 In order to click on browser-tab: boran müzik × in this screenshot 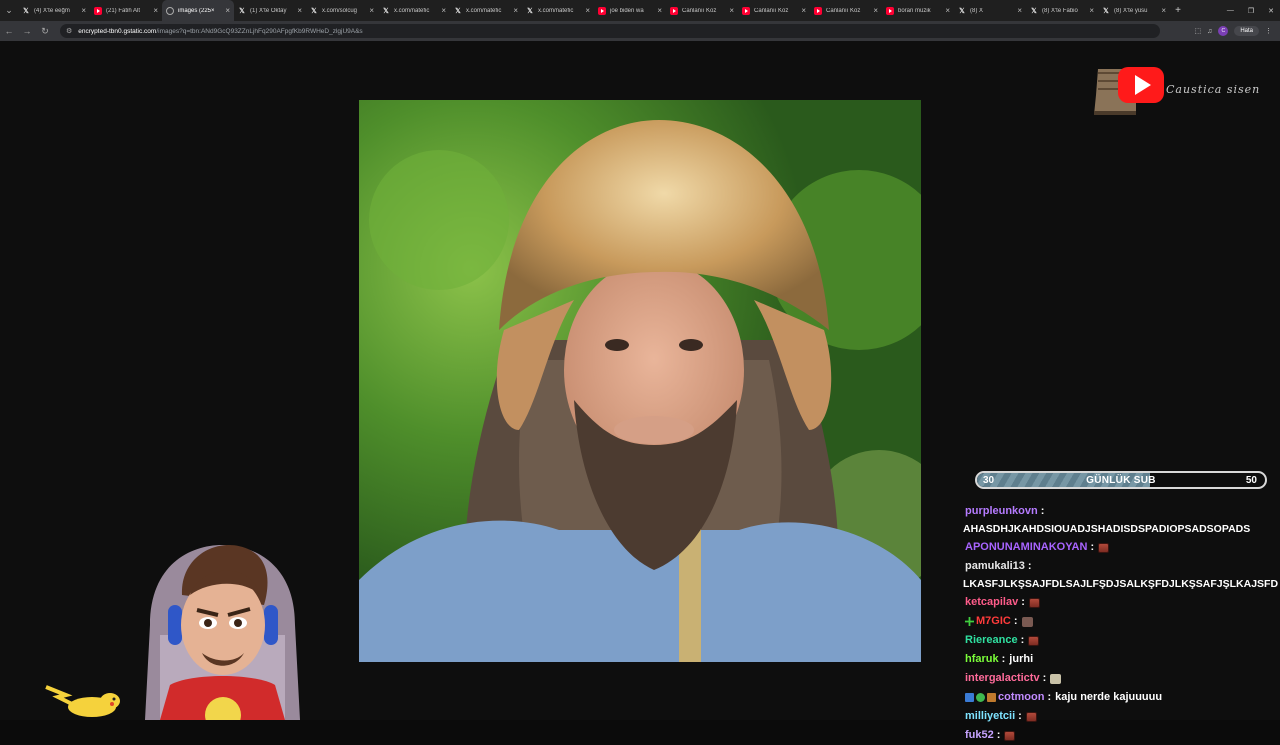, I will do `click(918, 10)`.